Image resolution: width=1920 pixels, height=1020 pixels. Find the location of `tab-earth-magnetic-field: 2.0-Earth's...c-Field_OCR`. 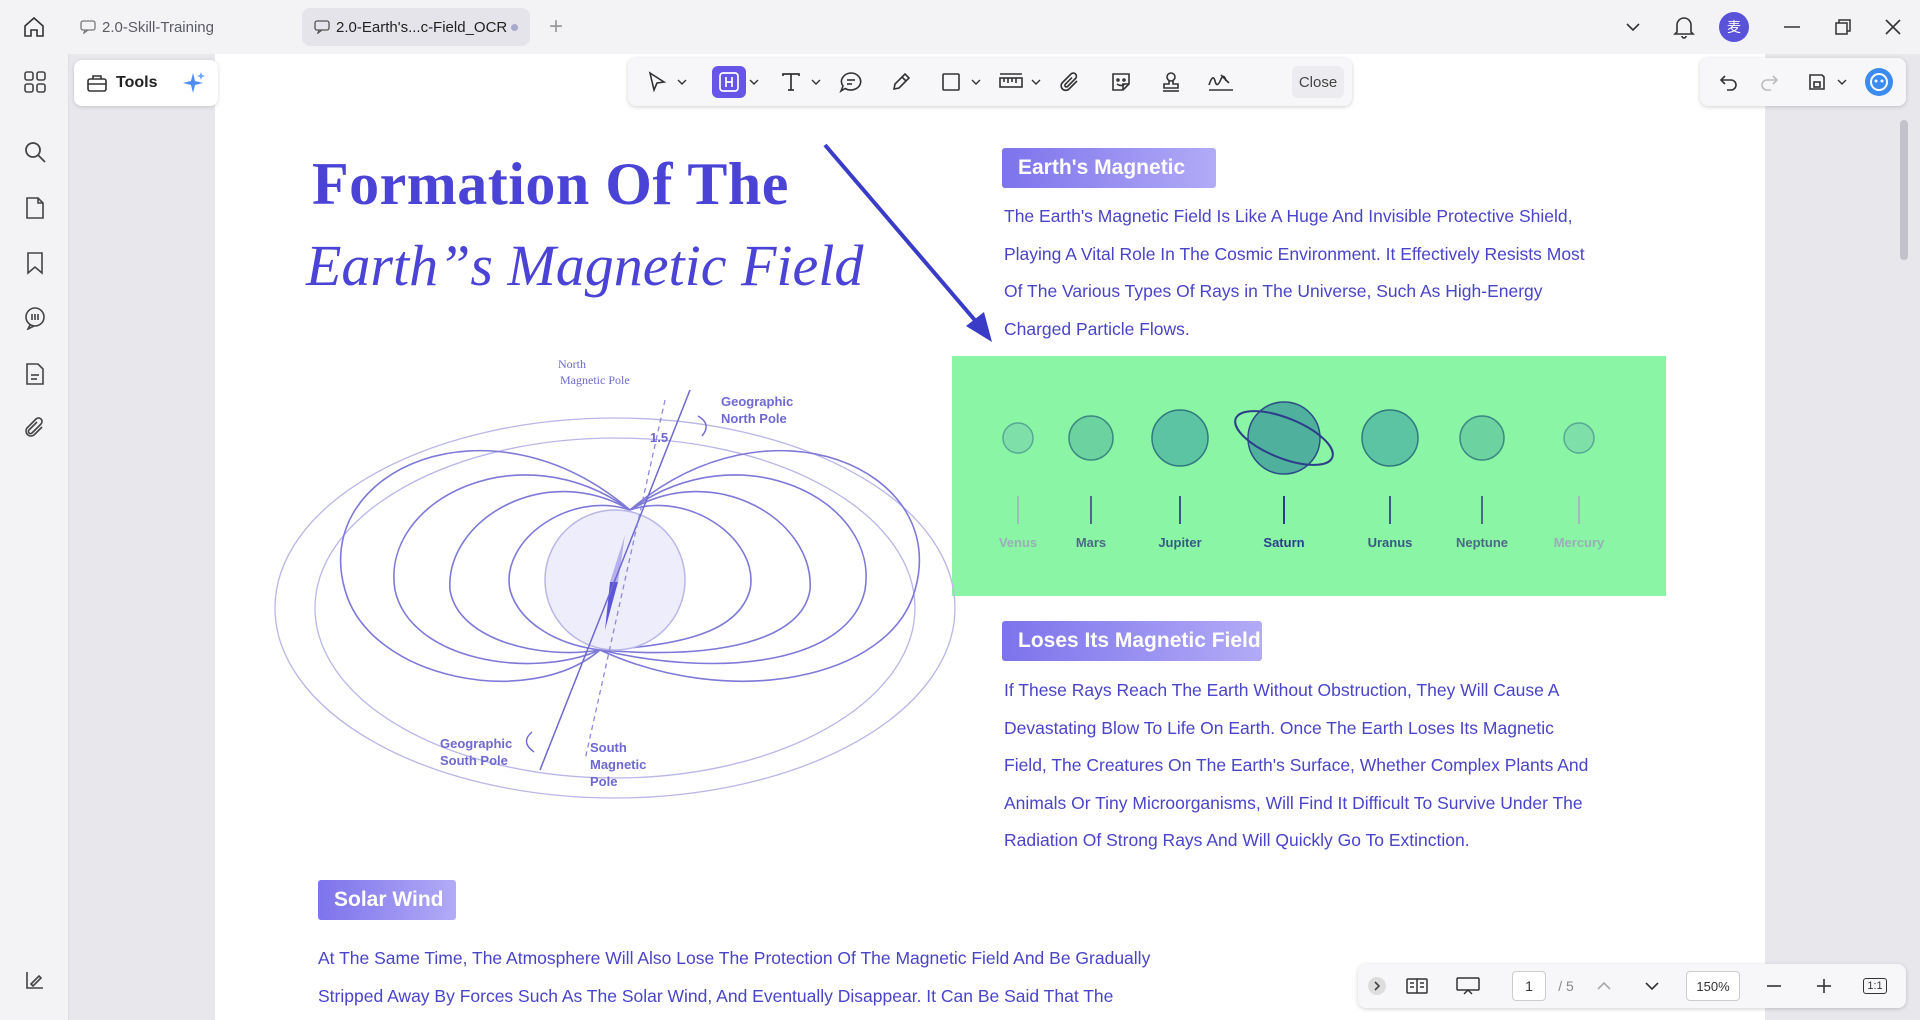

tab-earth-magnetic-field: 2.0-Earth's...c-Field_OCR is located at coordinates (416, 27).